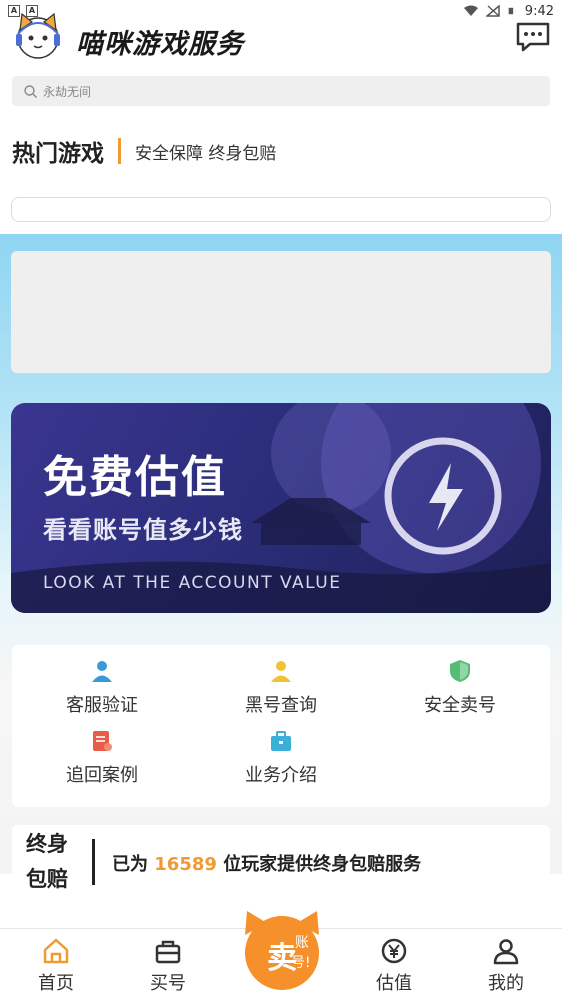 The image size is (562, 1001). Describe the element at coordinates (281, 688) in the screenshot. I see `service-blacklist-check: 黑号查询` at that location.